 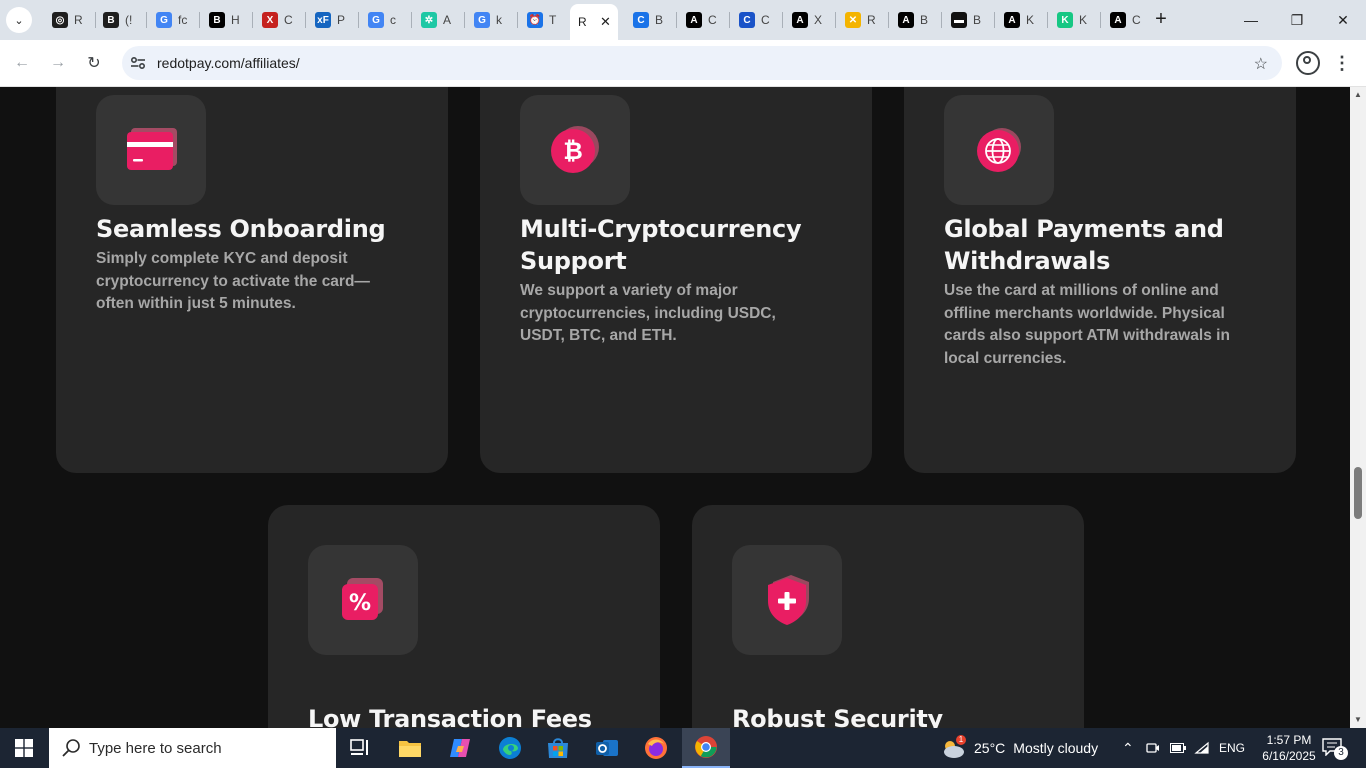 I want to click on start-button, so click(x=24, y=748).